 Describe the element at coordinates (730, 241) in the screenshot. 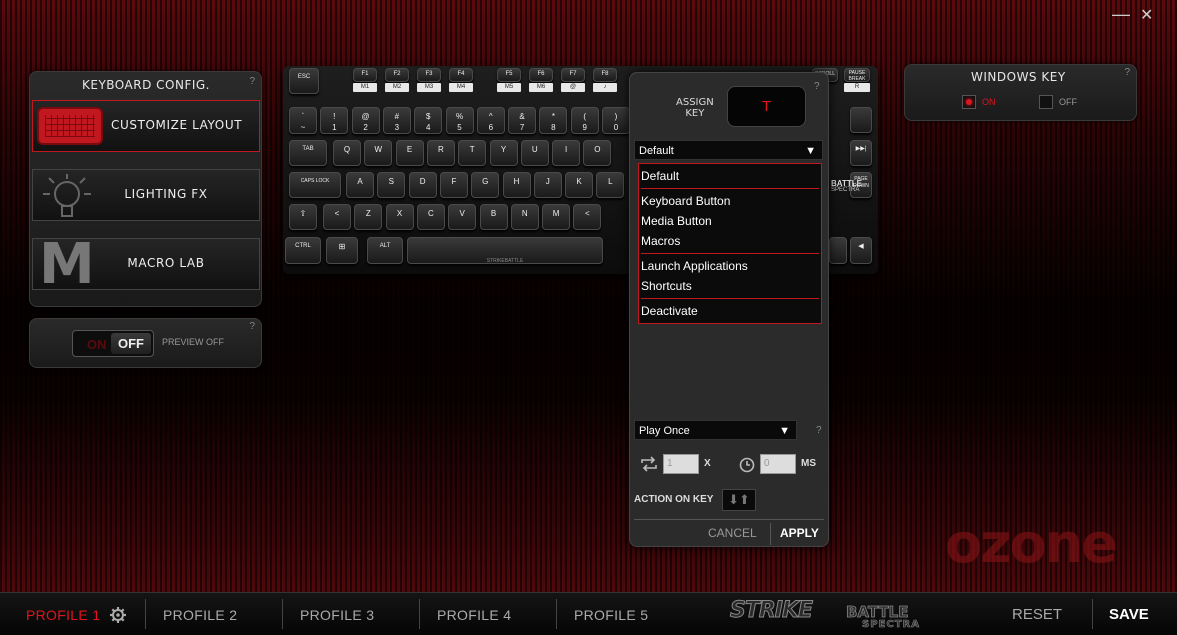

I see `option-macros: Macros` at that location.